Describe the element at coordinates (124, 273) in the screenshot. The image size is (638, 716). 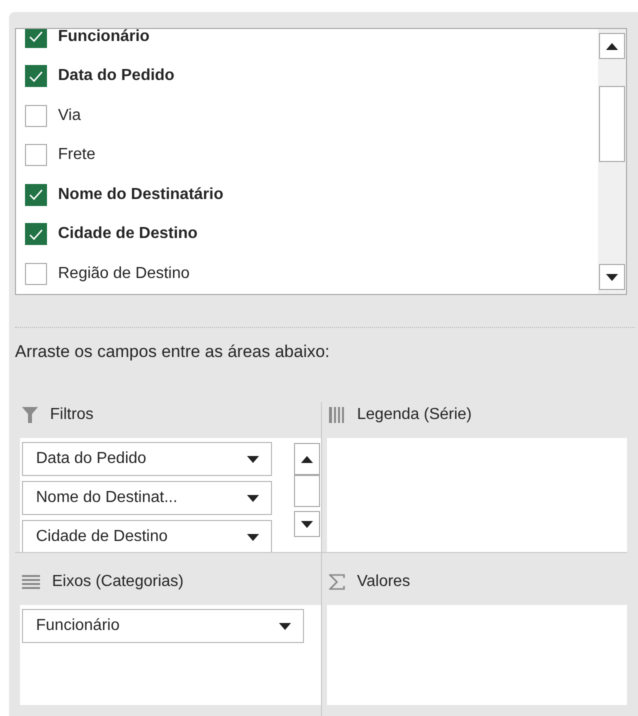
I see `field-label: Região de Destino` at that location.